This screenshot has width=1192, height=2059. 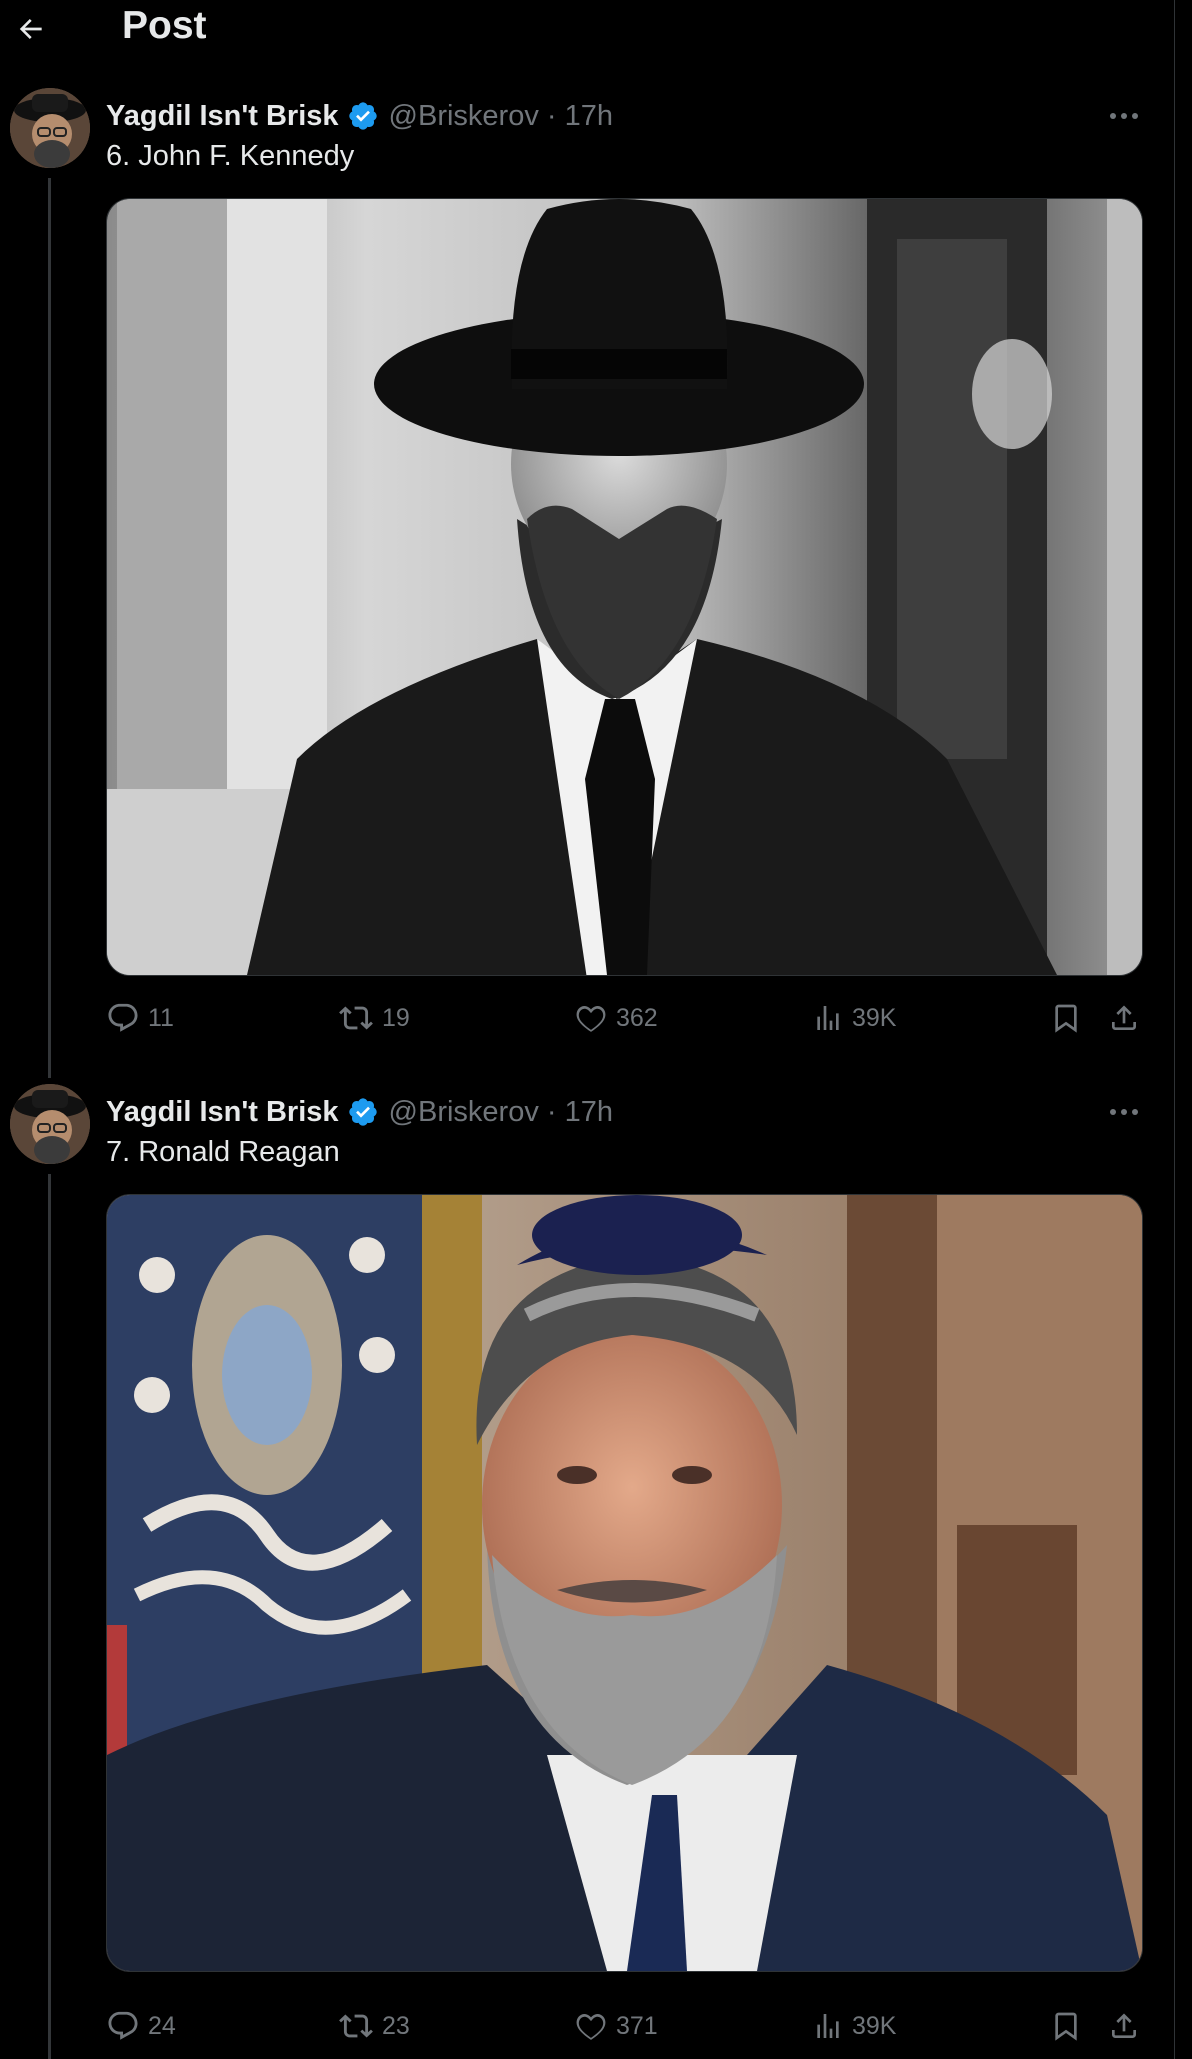 What do you see at coordinates (374, 2026) in the screenshot?
I see `repost-button: 23` at bounding box center [374, 2026].